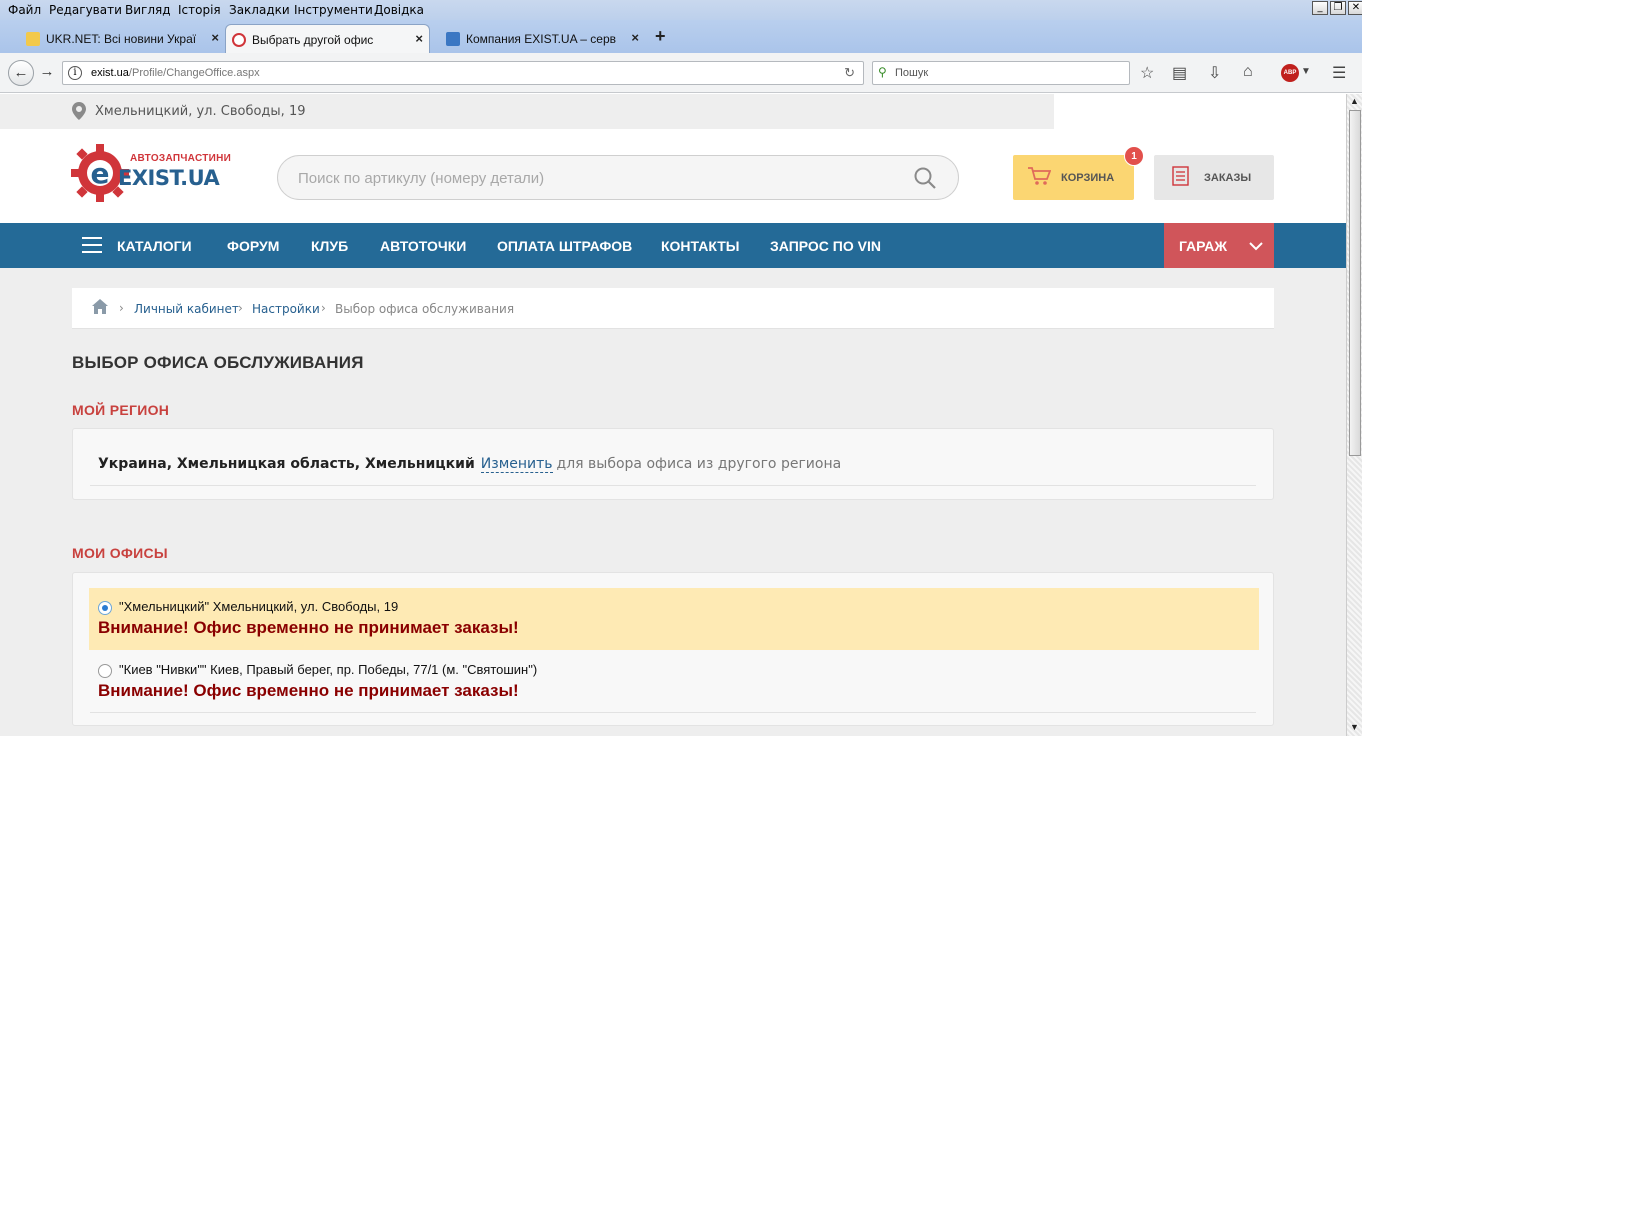 This screenshot has width=1632, height=1224. What do you see at coordinates (286, 309) in the screenshot?
I see `breadcrumb-settings: Настройки` at bounding box center [286, 309].